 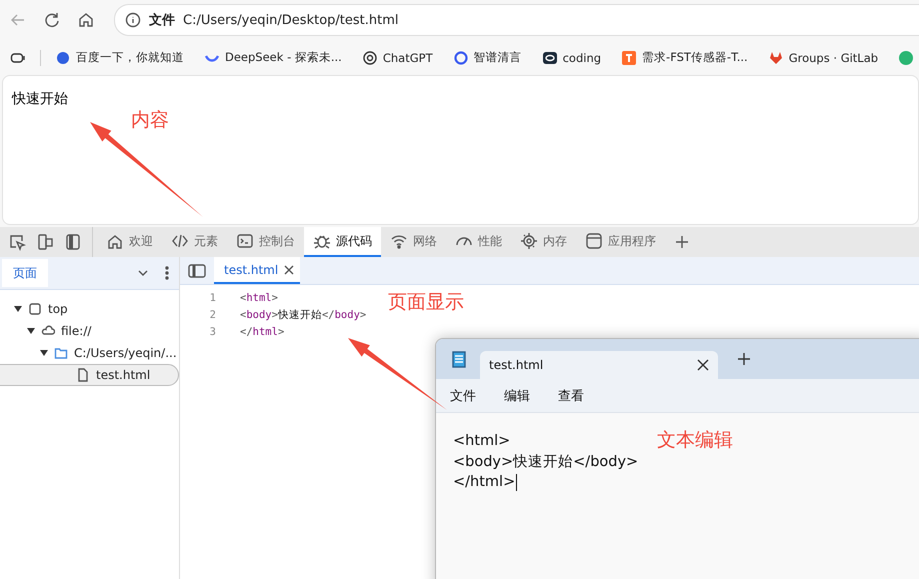 I want to click on code-line: <html>, so click(x=259, y=298).